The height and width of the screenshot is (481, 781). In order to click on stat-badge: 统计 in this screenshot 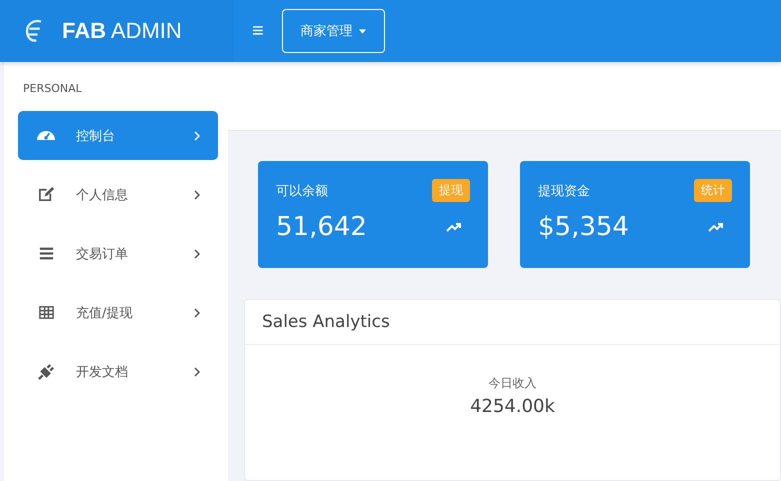, I will do `click(713, 190)`.